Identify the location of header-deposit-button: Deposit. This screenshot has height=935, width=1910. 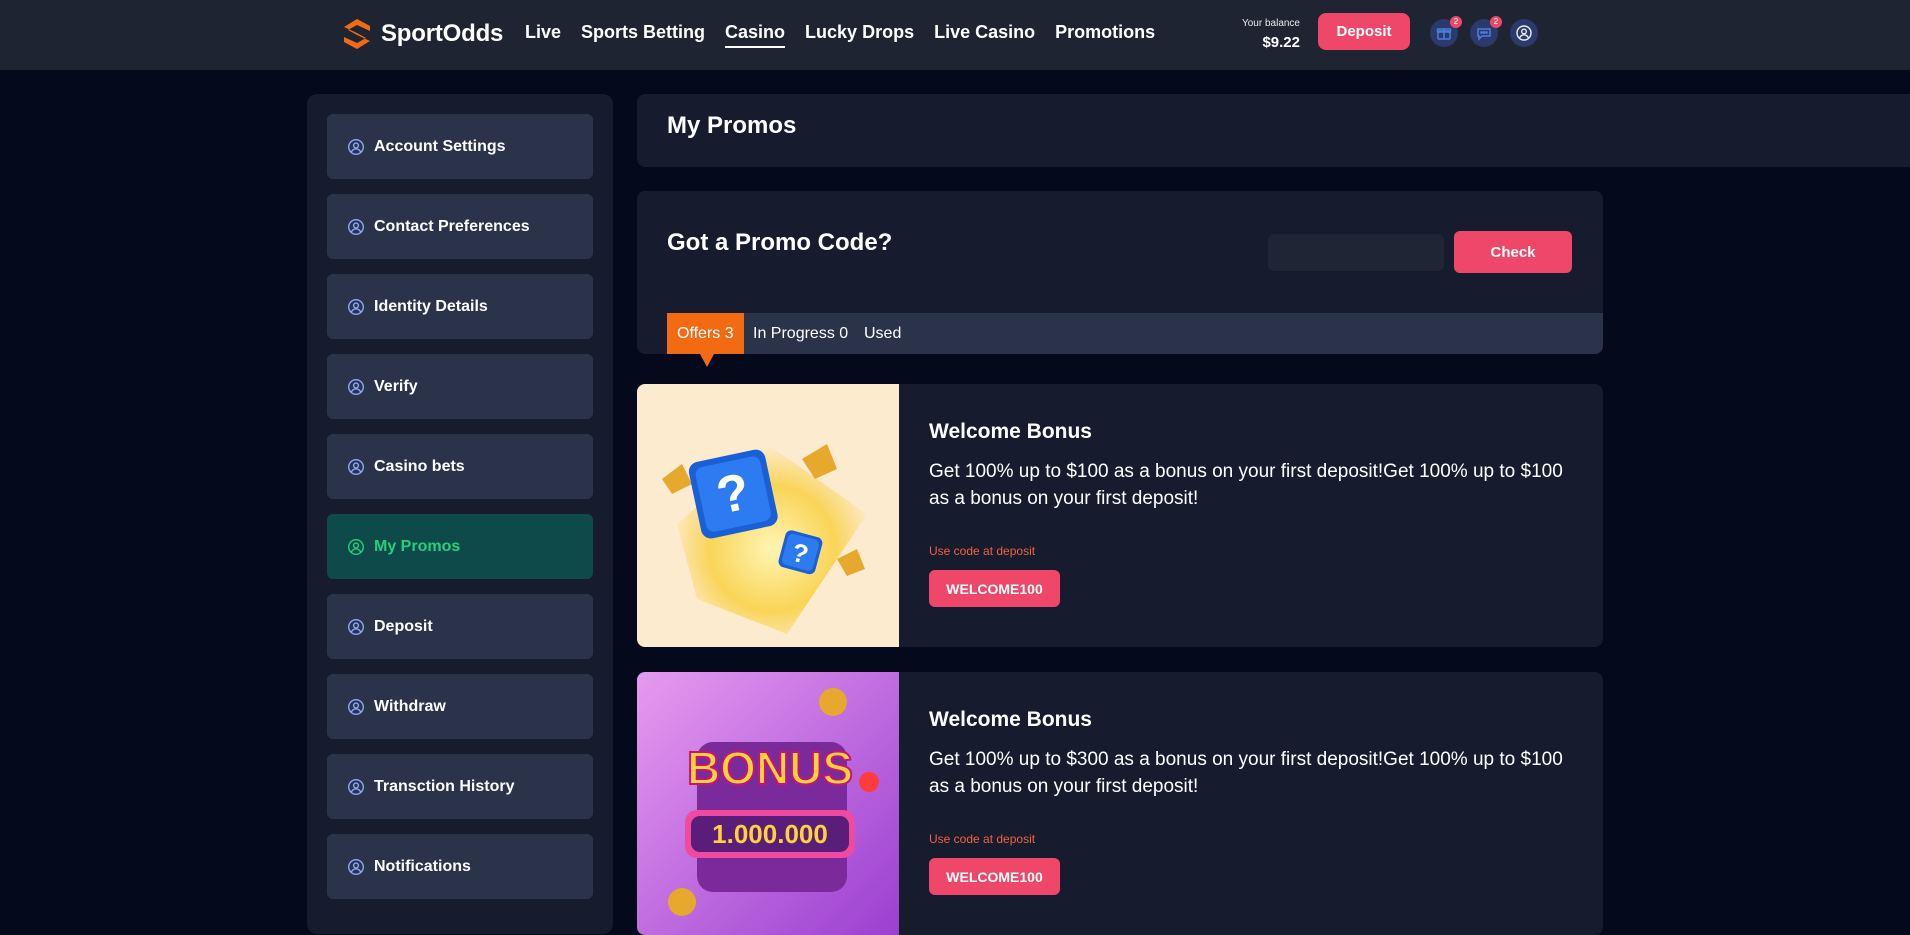
(1364, 31).